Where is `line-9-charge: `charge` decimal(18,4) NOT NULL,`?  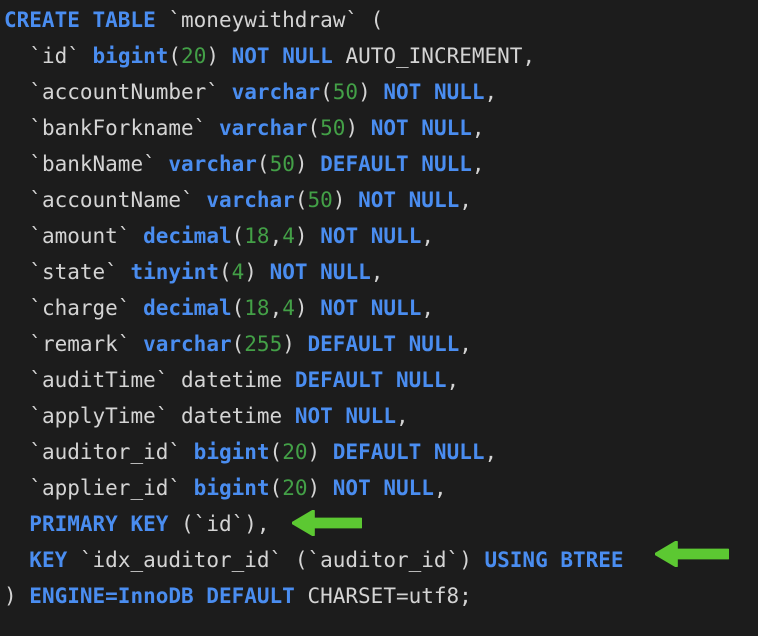 line-9-charge: `charge` decimal(18,4) NOT NULL, is located at coordinates (379, 308).